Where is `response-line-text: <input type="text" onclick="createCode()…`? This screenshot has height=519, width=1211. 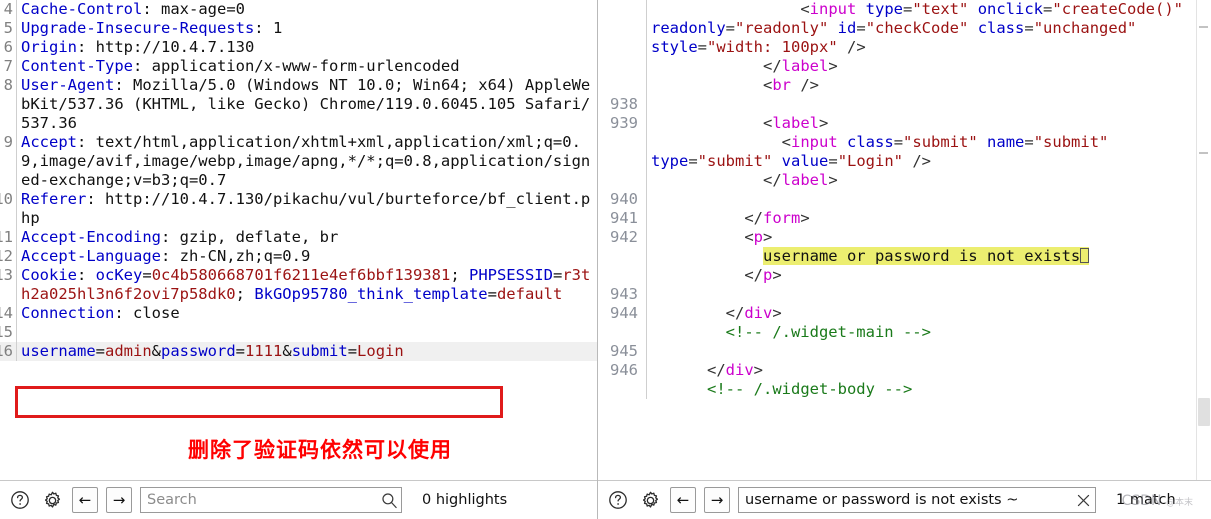 response-line-text: <input type="text" onclick="createCode()… is located at coordinates (917, 28).